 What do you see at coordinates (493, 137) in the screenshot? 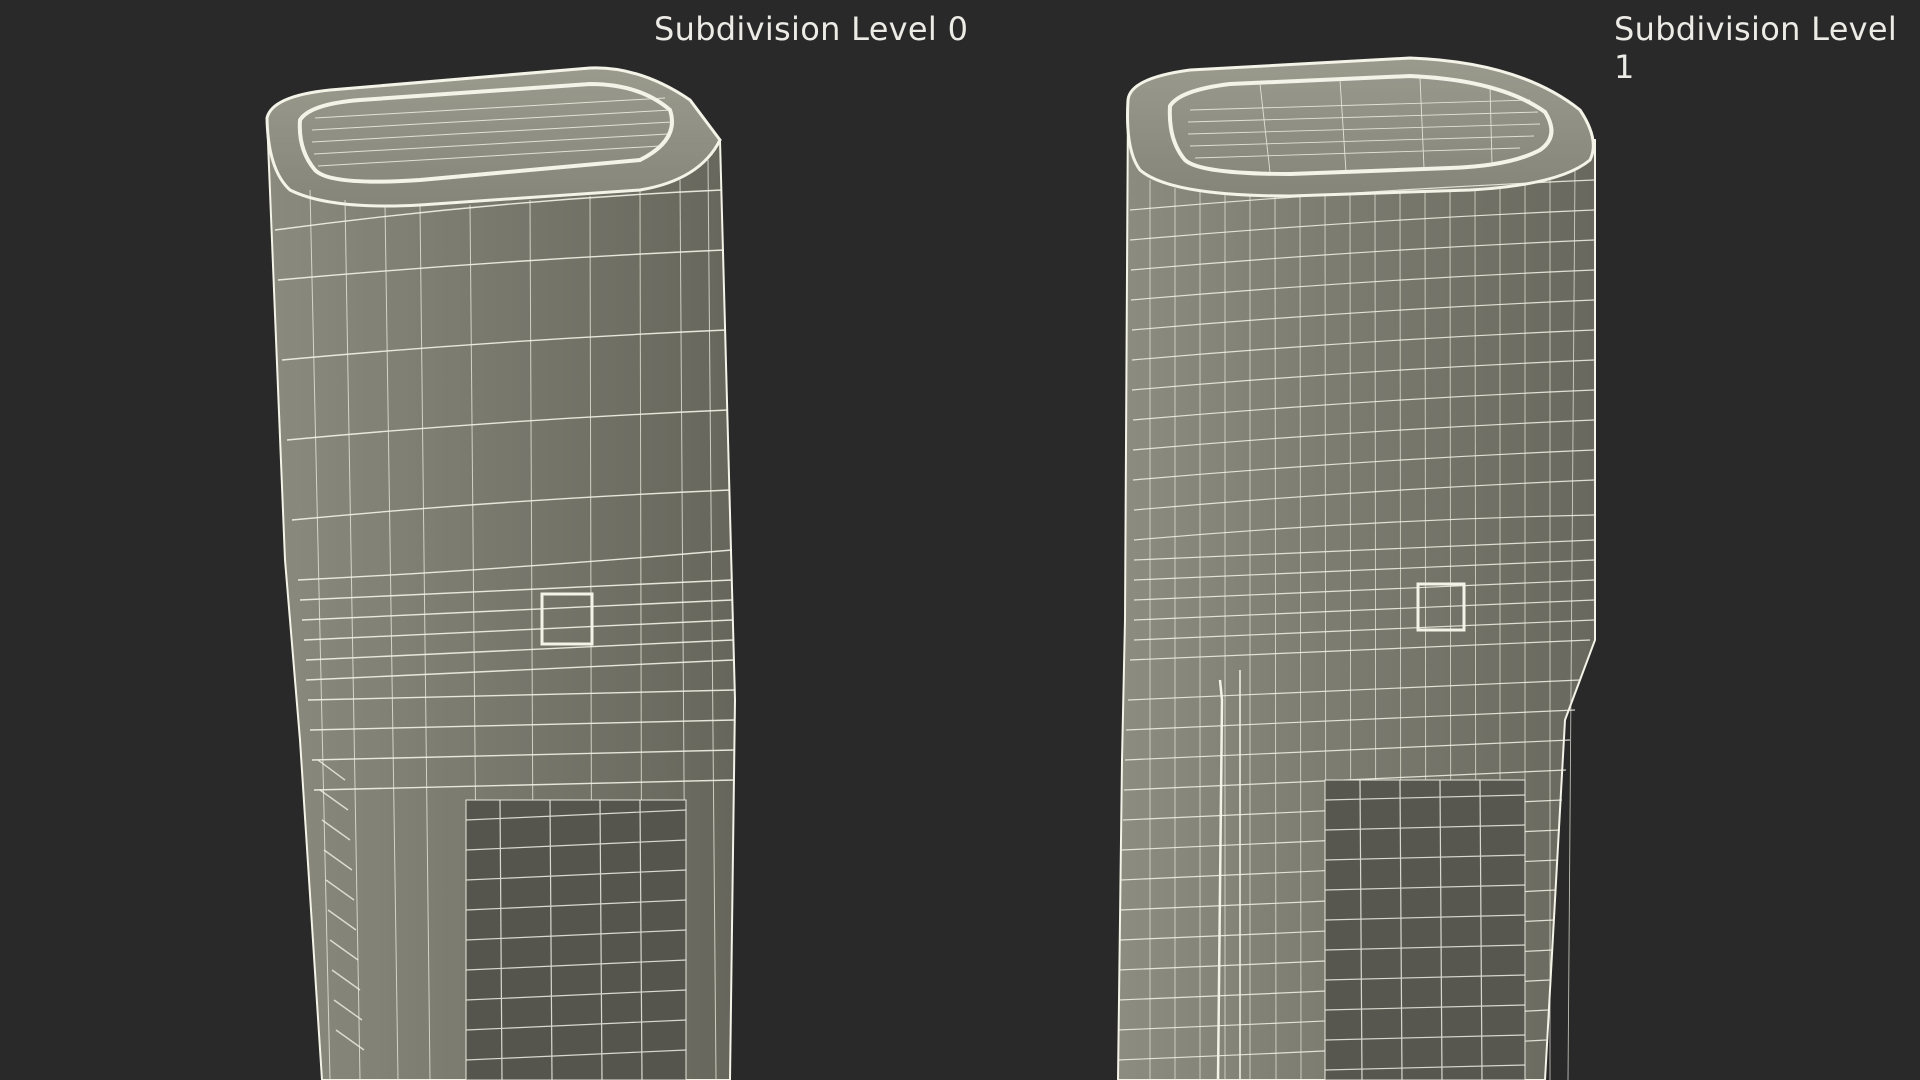
I see `tower-roof` at bounding box center [493, 137].